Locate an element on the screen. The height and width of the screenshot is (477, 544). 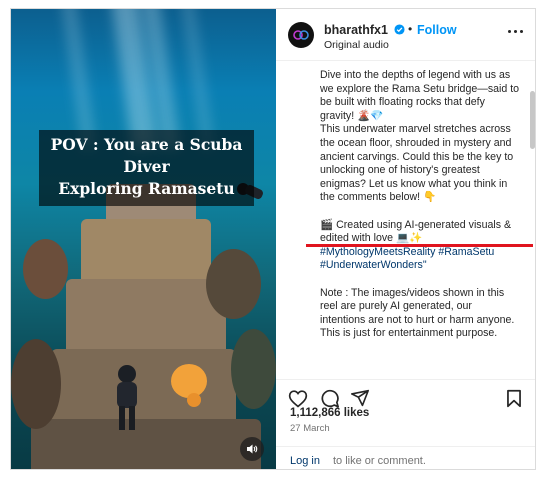
avatar is located at coordinates (301, 35).